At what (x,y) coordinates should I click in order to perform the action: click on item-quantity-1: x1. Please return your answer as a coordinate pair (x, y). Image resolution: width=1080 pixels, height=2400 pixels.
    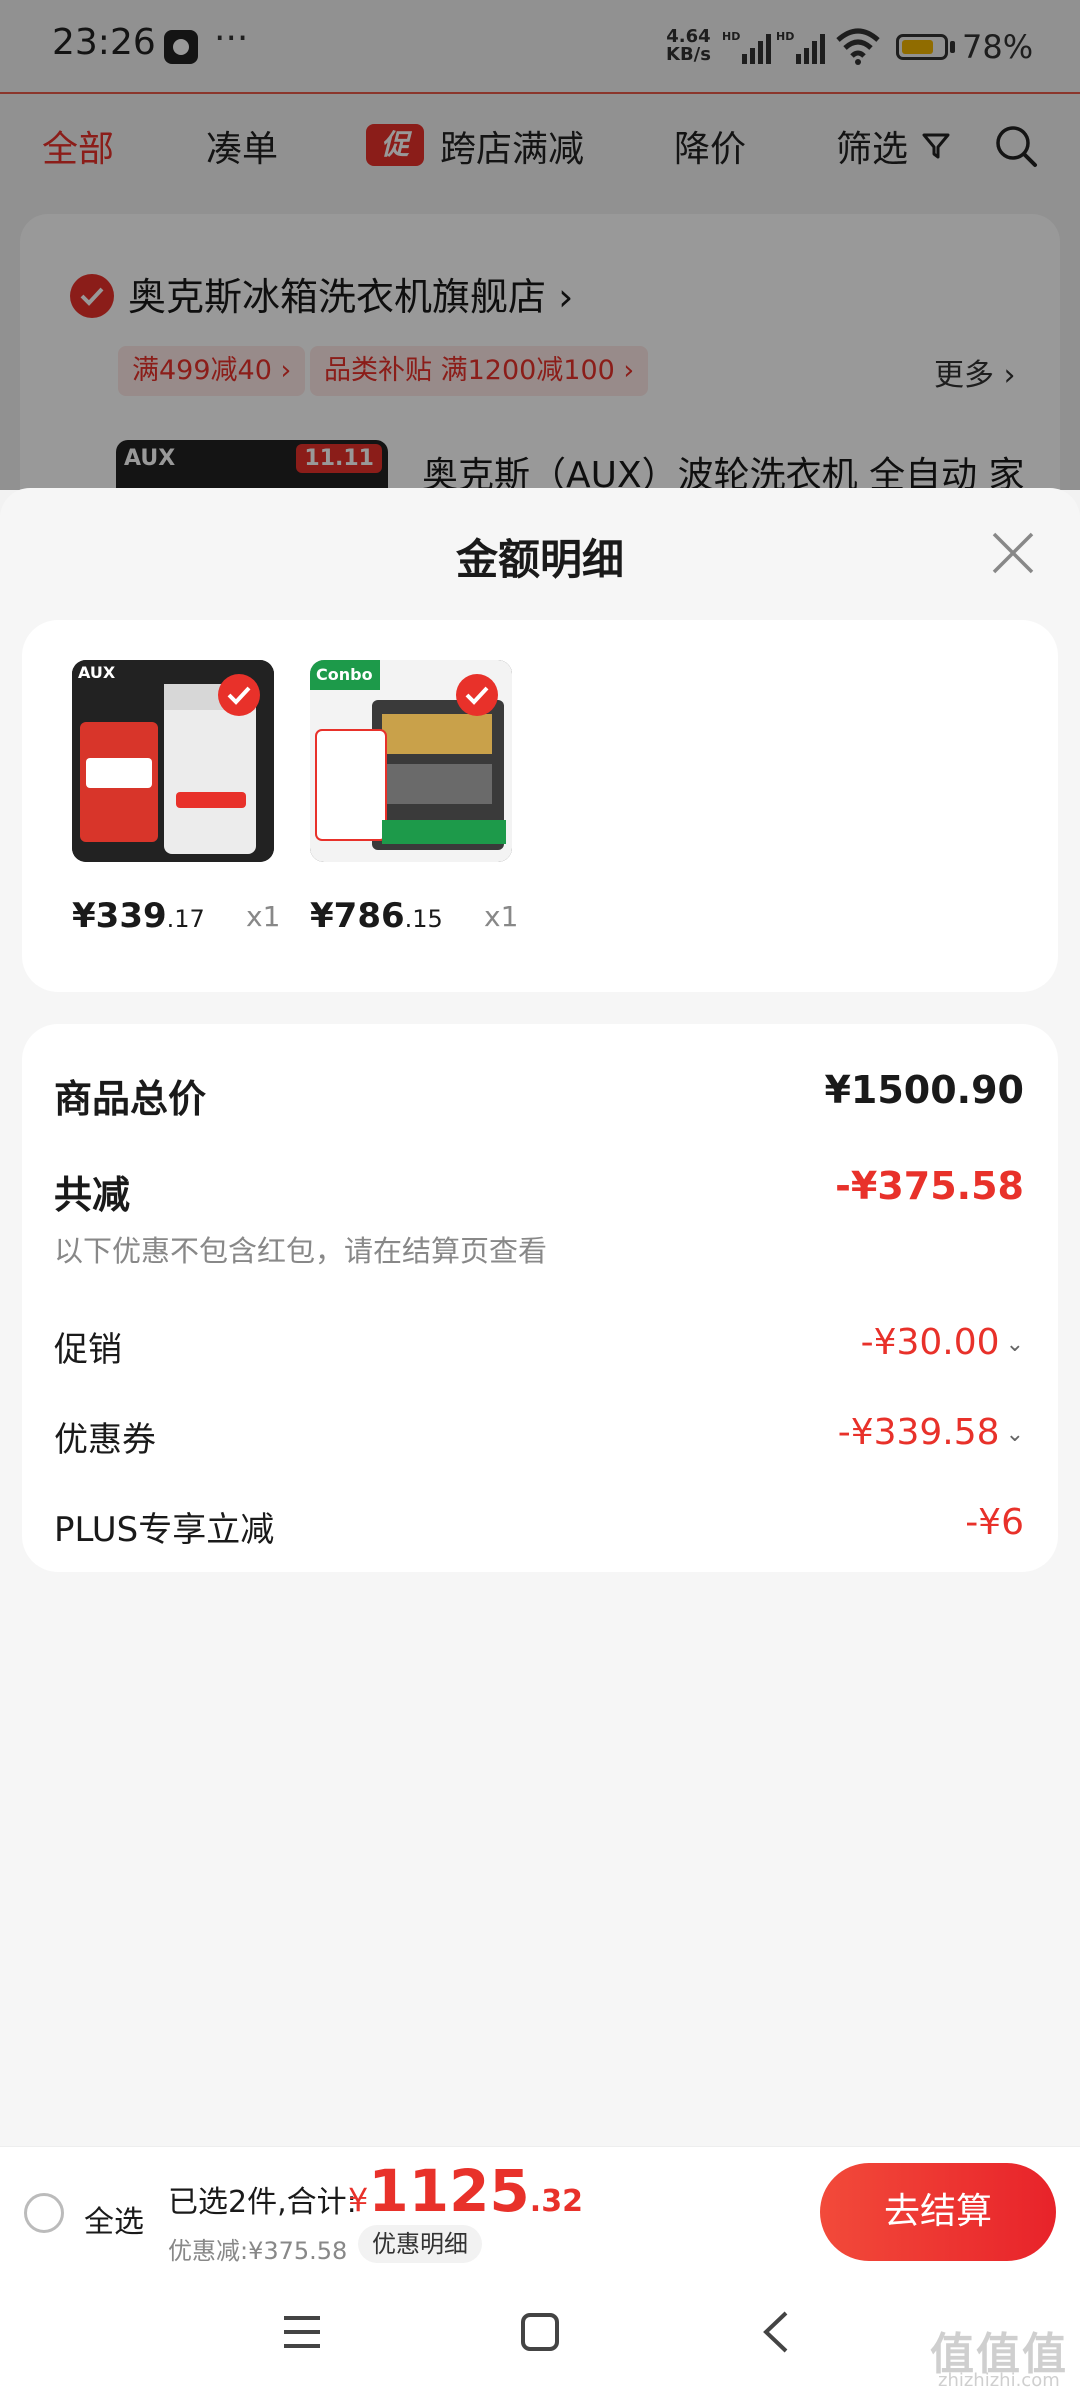
    Looking at the image, I should click on (263, 916).